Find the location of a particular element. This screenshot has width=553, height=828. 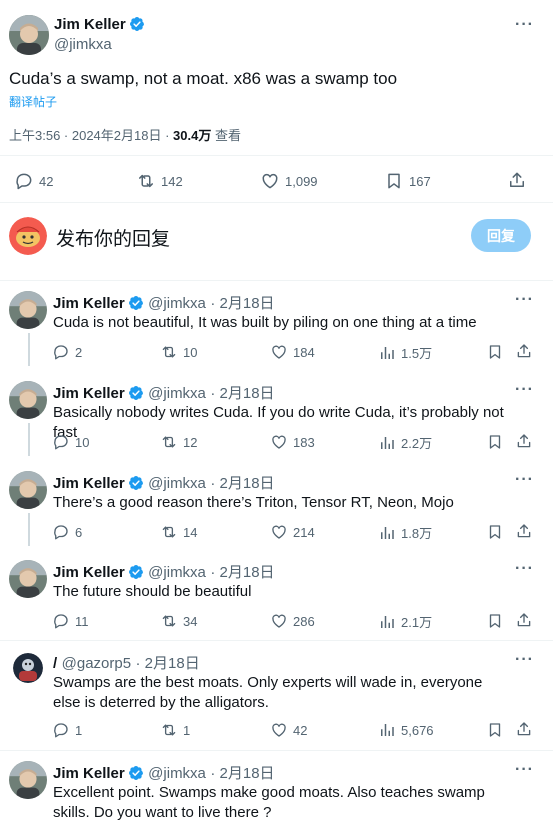

reply-submit-button: 回复 is located at coordinates (501, 235).